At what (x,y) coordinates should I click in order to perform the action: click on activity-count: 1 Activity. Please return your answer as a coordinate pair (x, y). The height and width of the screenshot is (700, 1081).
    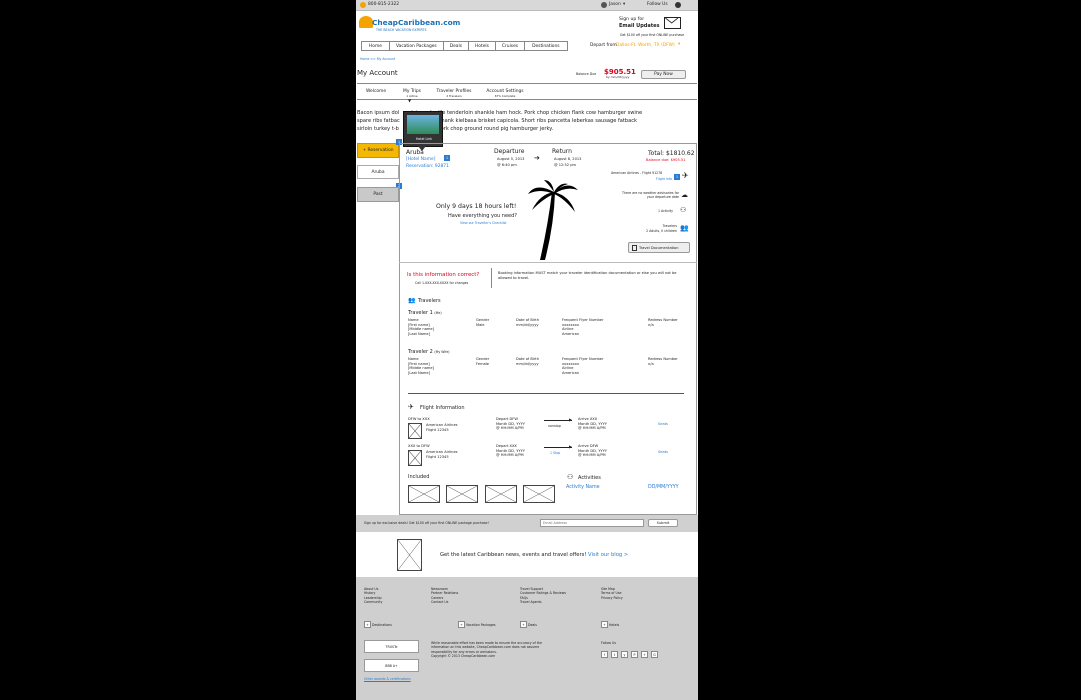
    Looking at the image, I should click on (665, 211).